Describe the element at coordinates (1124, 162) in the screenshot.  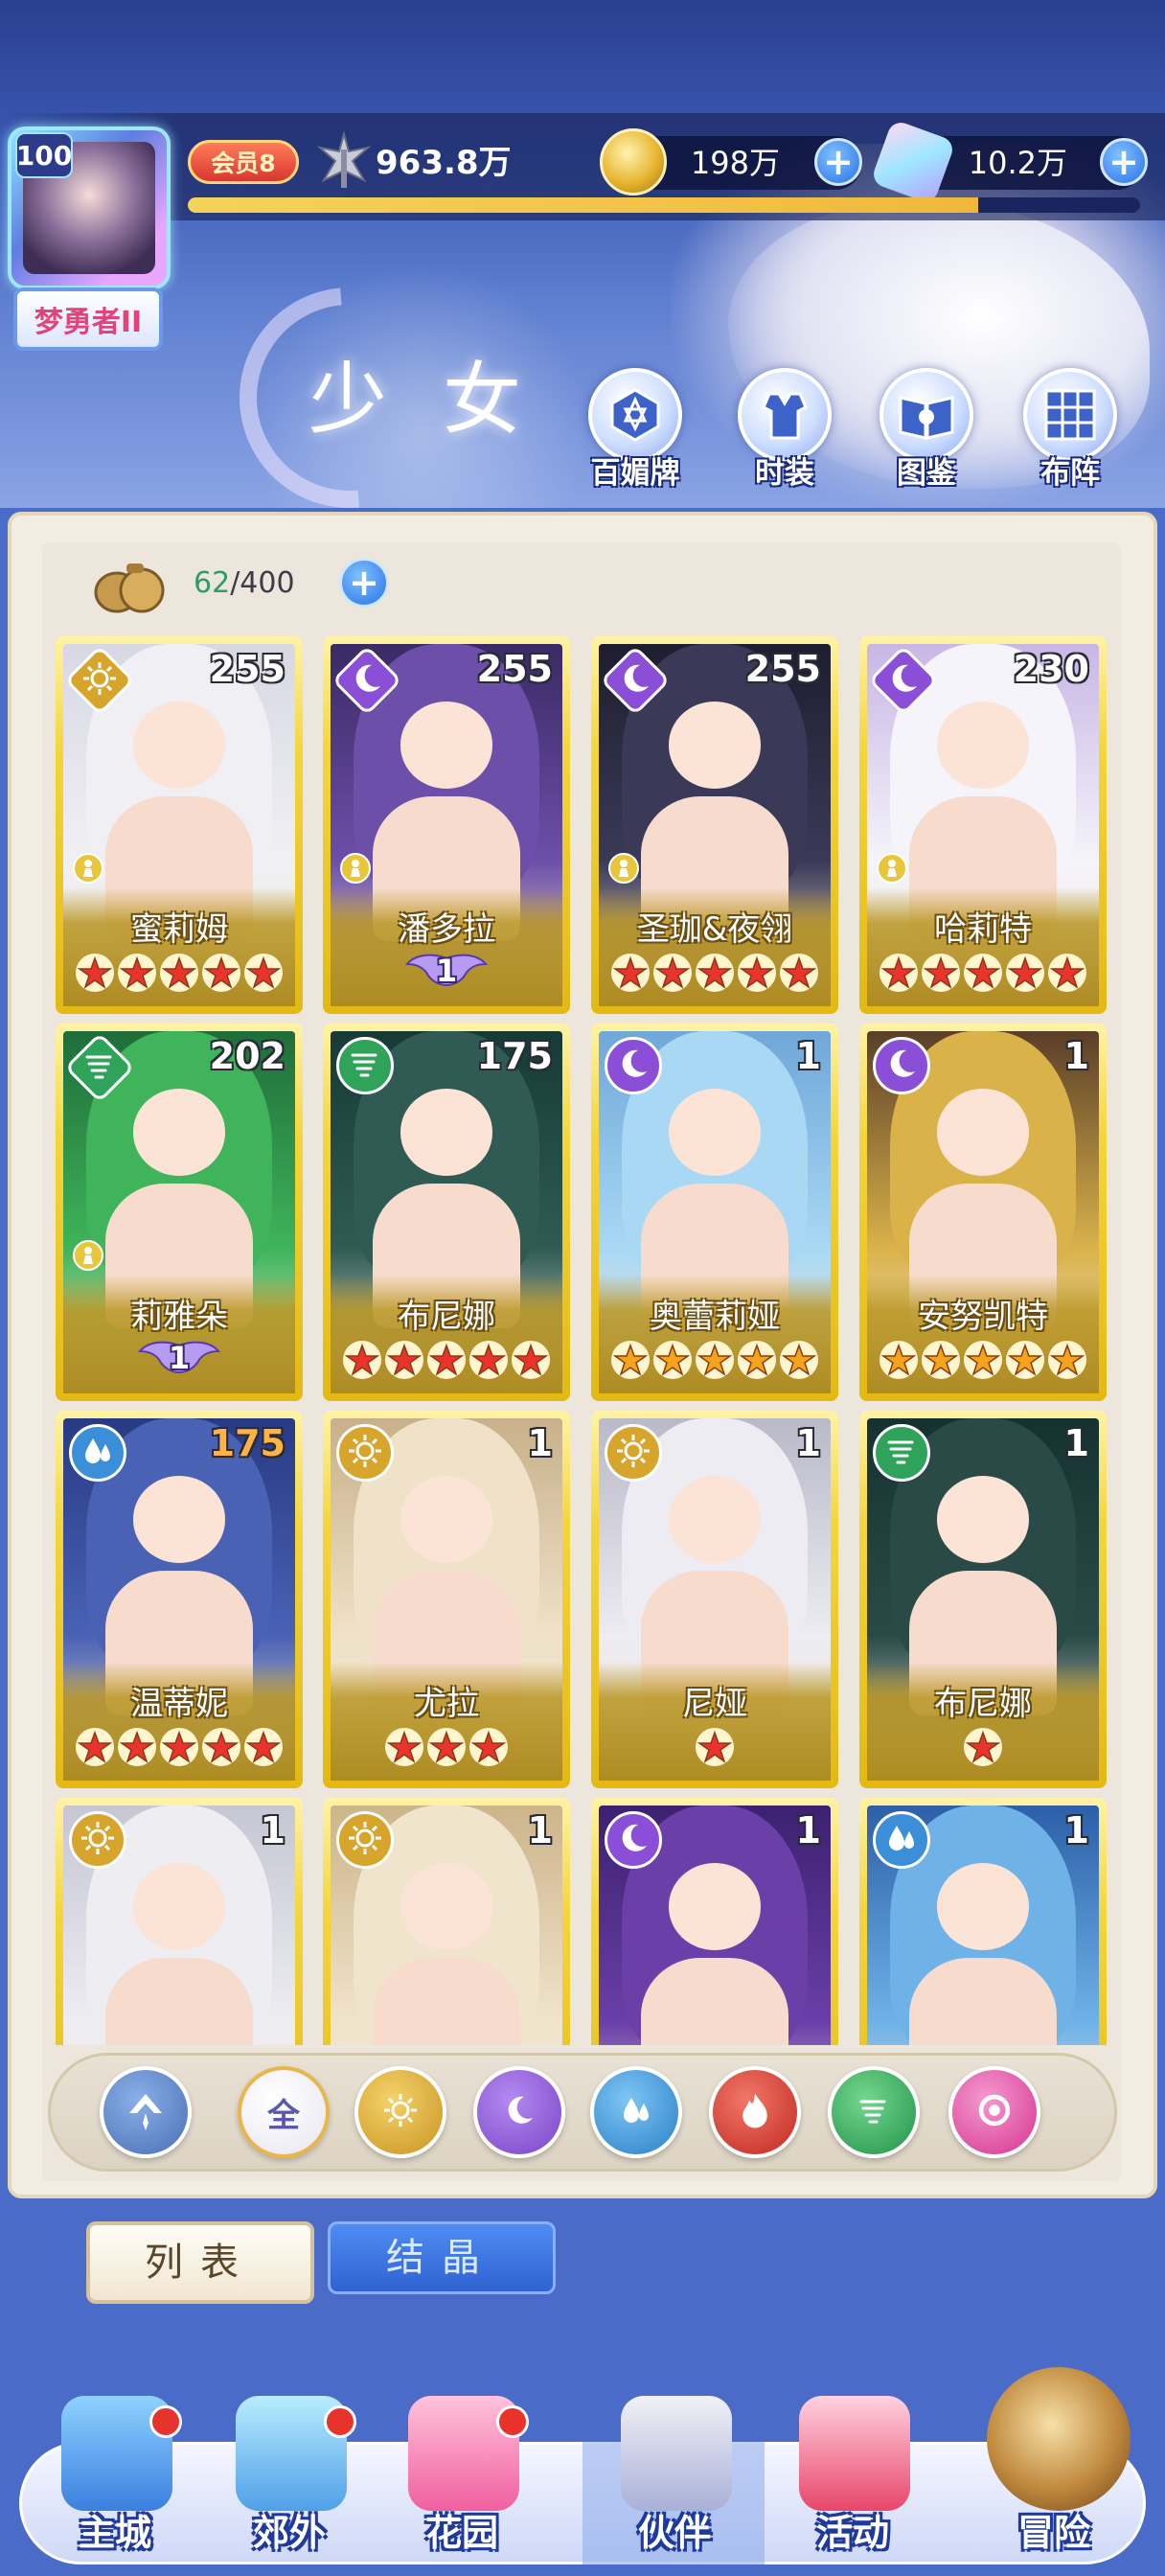
I see `add-gem-button: +` at that location.